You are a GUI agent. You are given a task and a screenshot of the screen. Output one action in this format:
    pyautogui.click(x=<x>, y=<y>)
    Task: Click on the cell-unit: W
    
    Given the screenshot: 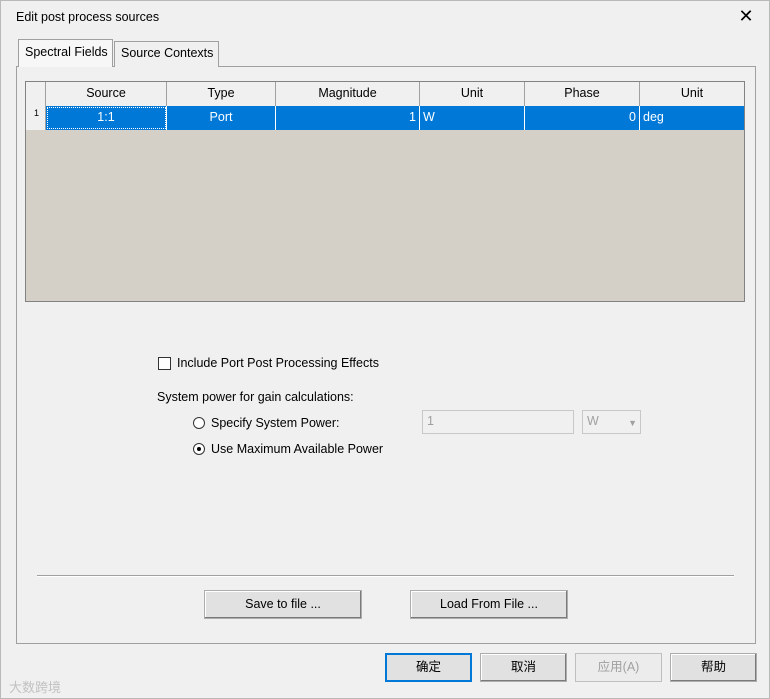 What is the action you would take?
    pyautogui.click(x=472, y=118)
    